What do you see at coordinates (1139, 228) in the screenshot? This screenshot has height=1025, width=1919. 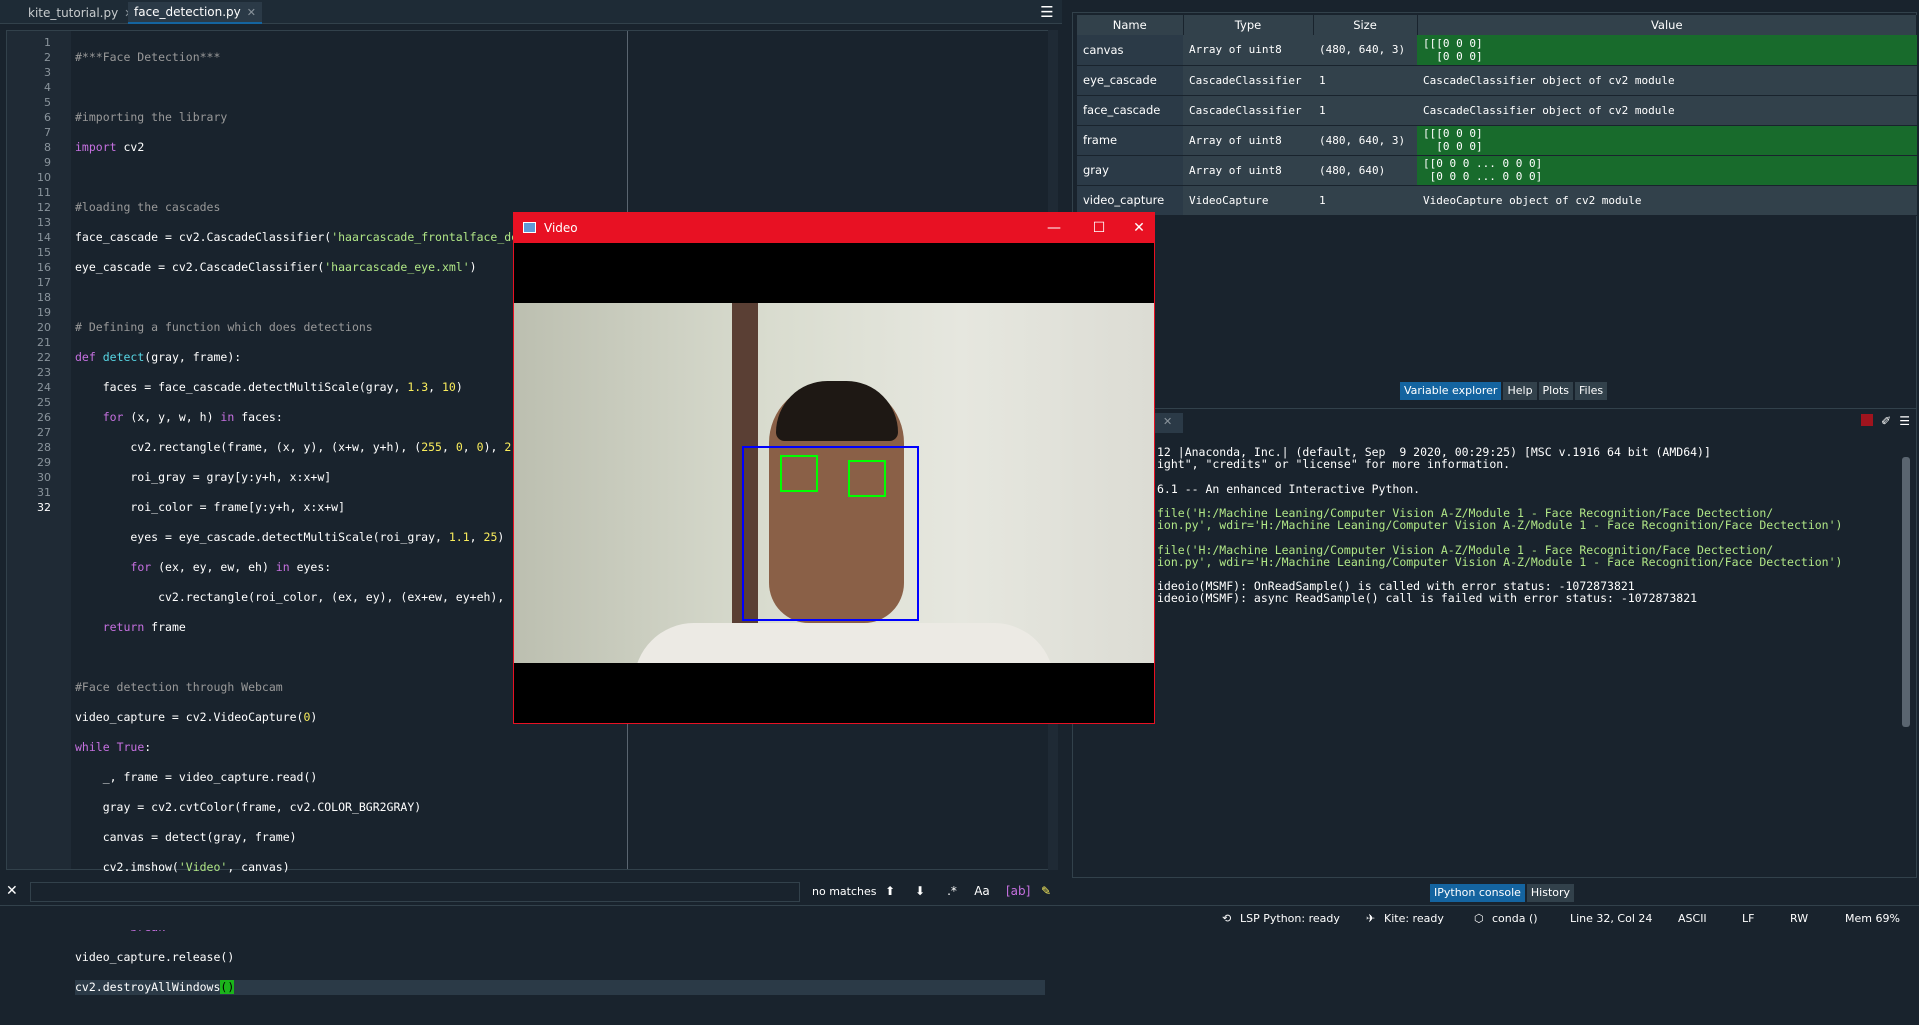 I see `close-button: ✕` at bounding box center [1139, 228].